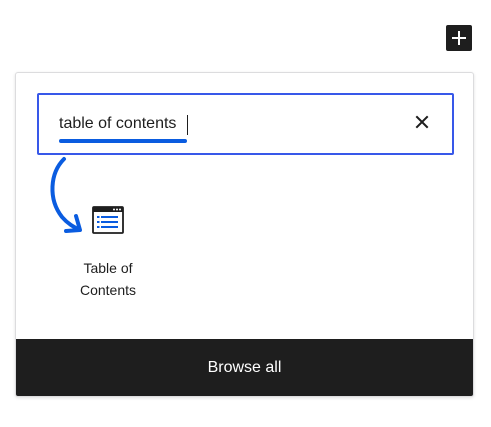 The image size is (491, 427). Describe the element at coordinates (187, 125) in the screenshot. I see `text-cursor` at that location.